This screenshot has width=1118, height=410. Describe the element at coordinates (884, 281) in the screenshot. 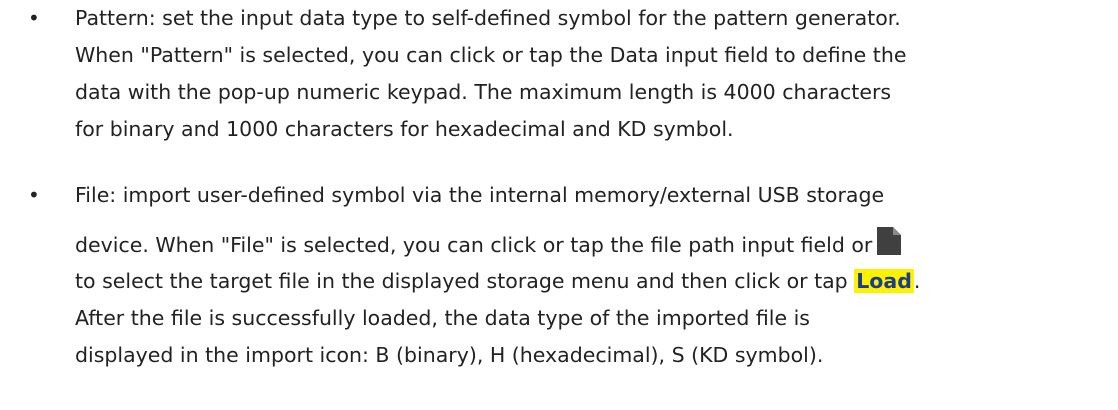

I see `load-label: Load` at that location.